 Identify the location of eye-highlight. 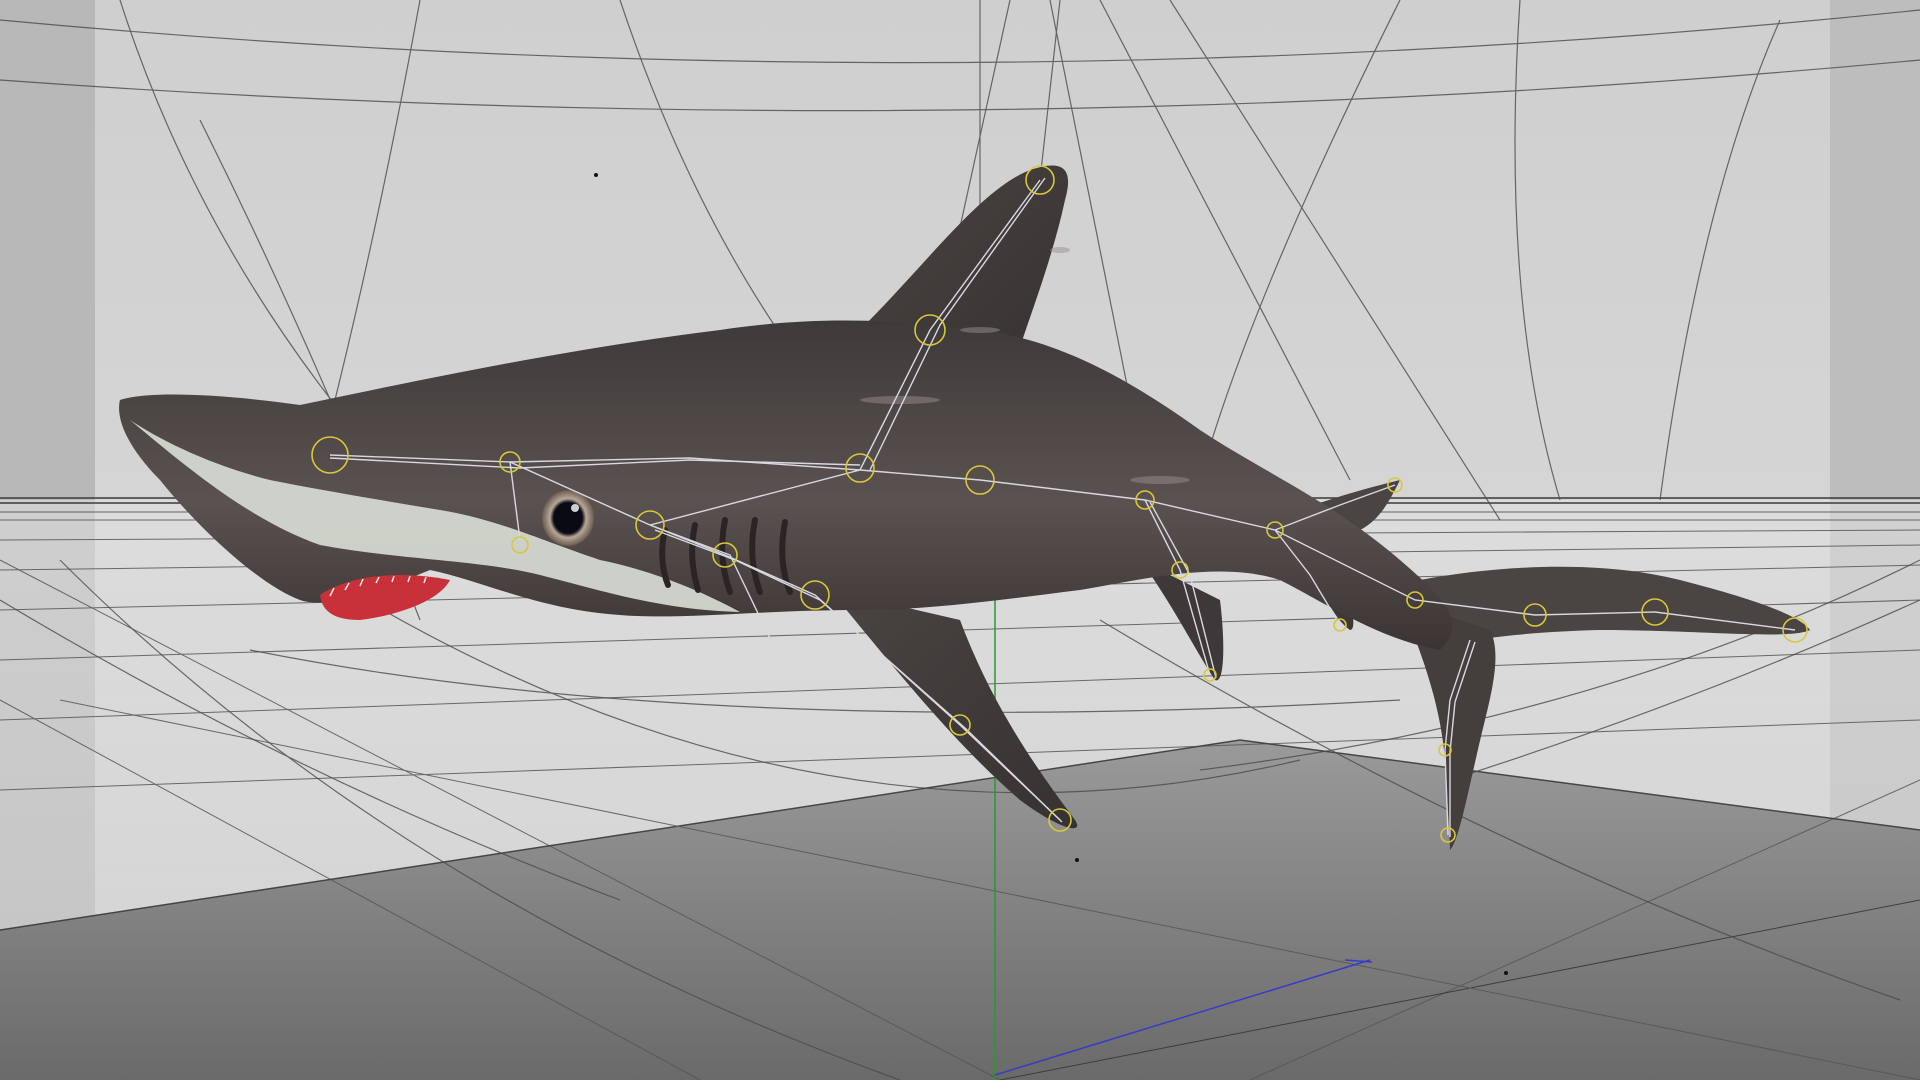
(575, 508).